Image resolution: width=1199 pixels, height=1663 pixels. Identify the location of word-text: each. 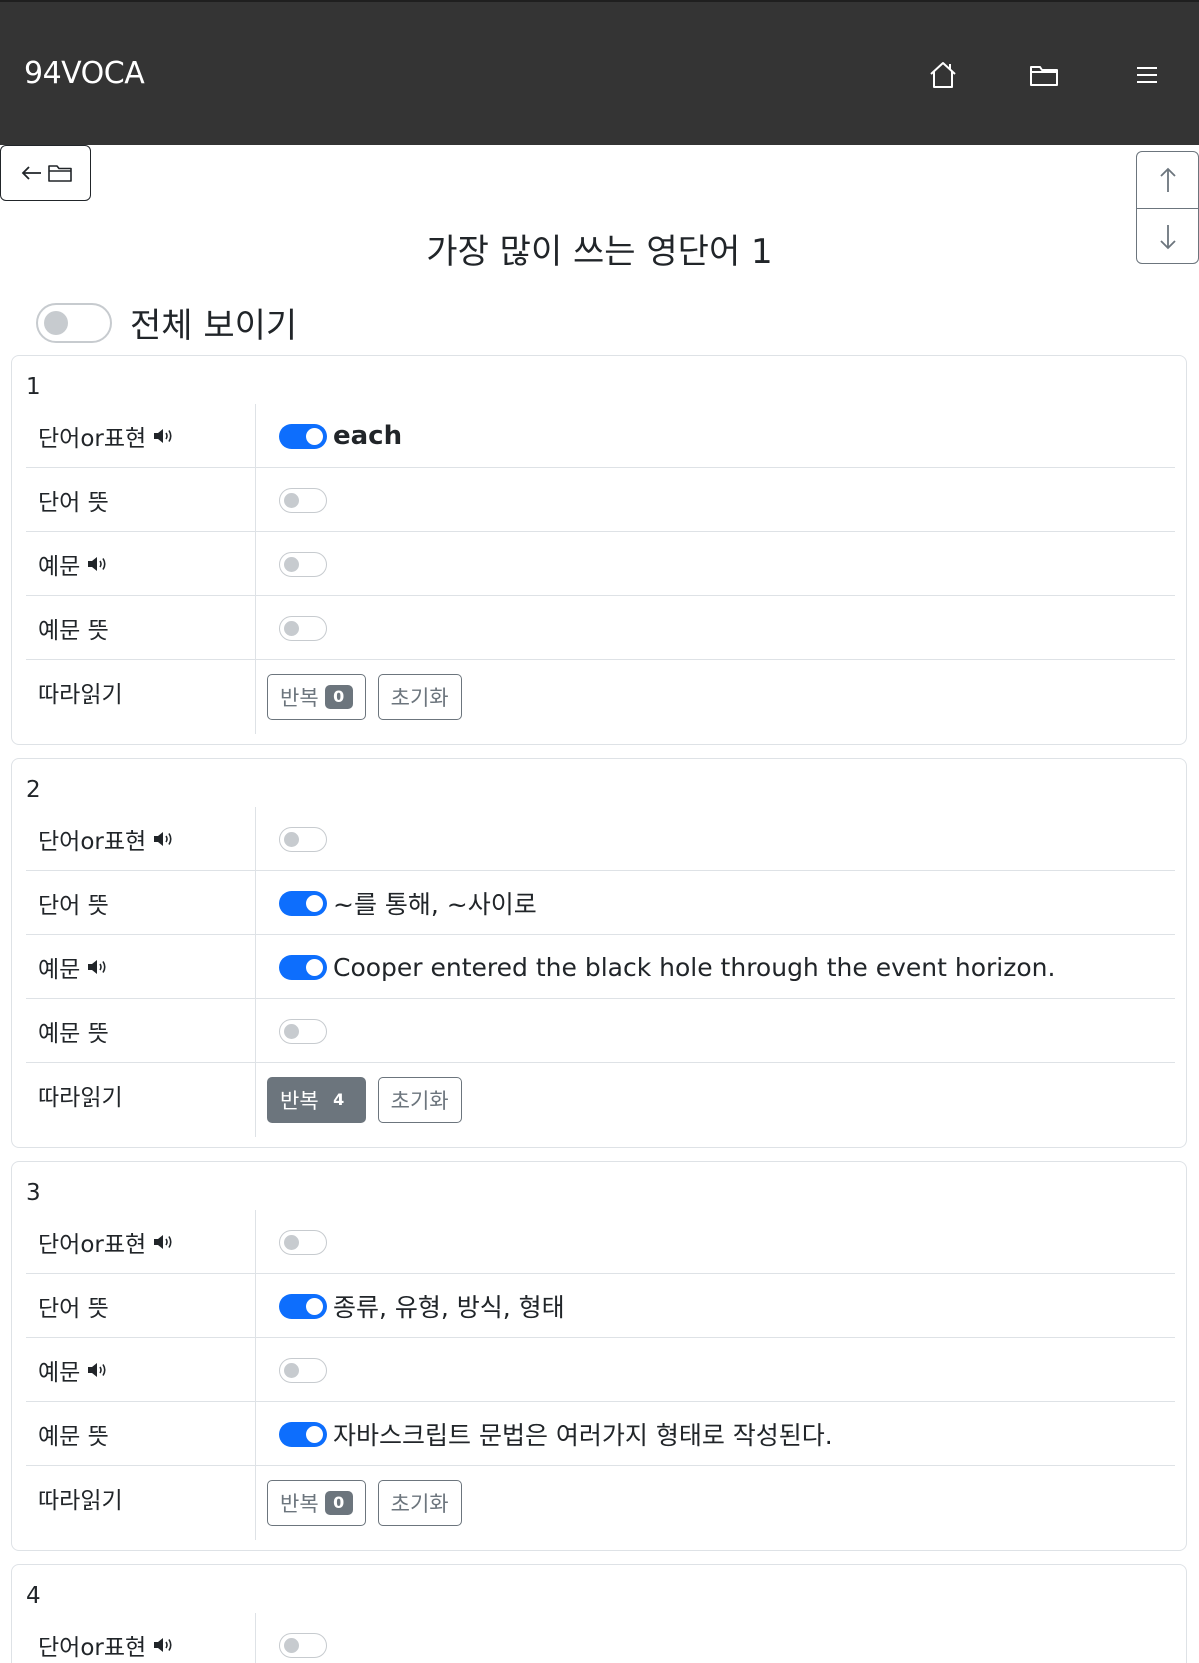
(368, 436).